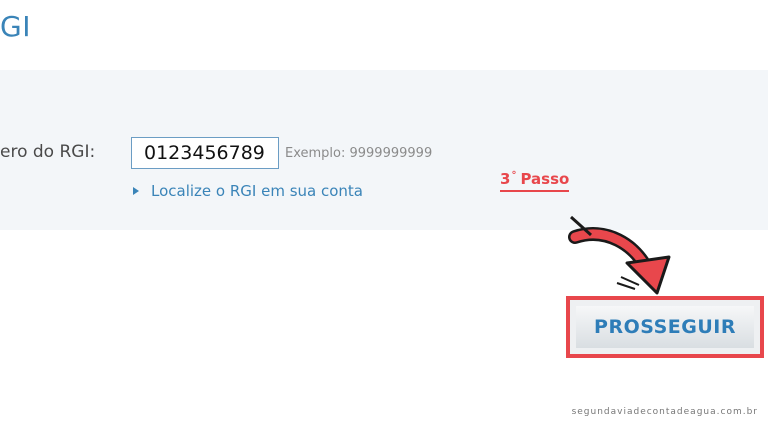 This screenshot has height=421, width=768. What do you see at coordinates (48, 152) in the screenshot?
I see `rgi-field-label: ero do RGI:` at bounding box center [48, 152].